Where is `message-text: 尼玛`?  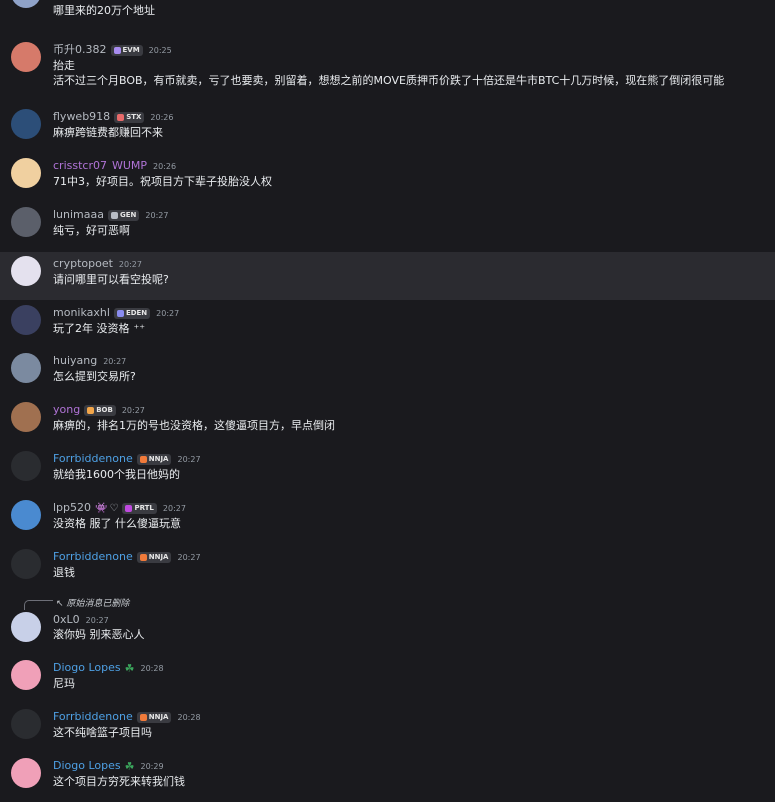
message-text: 尼玛 is located at coordinates (64, 683).